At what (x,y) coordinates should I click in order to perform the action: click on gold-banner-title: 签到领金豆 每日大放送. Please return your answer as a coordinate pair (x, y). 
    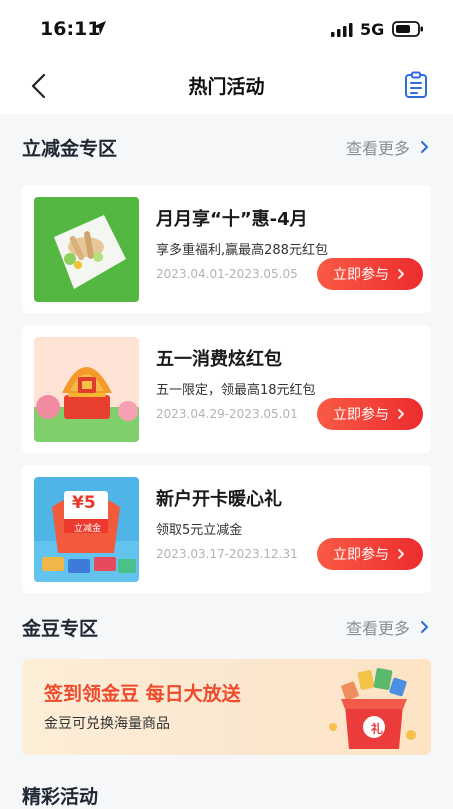
    Looking at the image, I should click on (142, 694).